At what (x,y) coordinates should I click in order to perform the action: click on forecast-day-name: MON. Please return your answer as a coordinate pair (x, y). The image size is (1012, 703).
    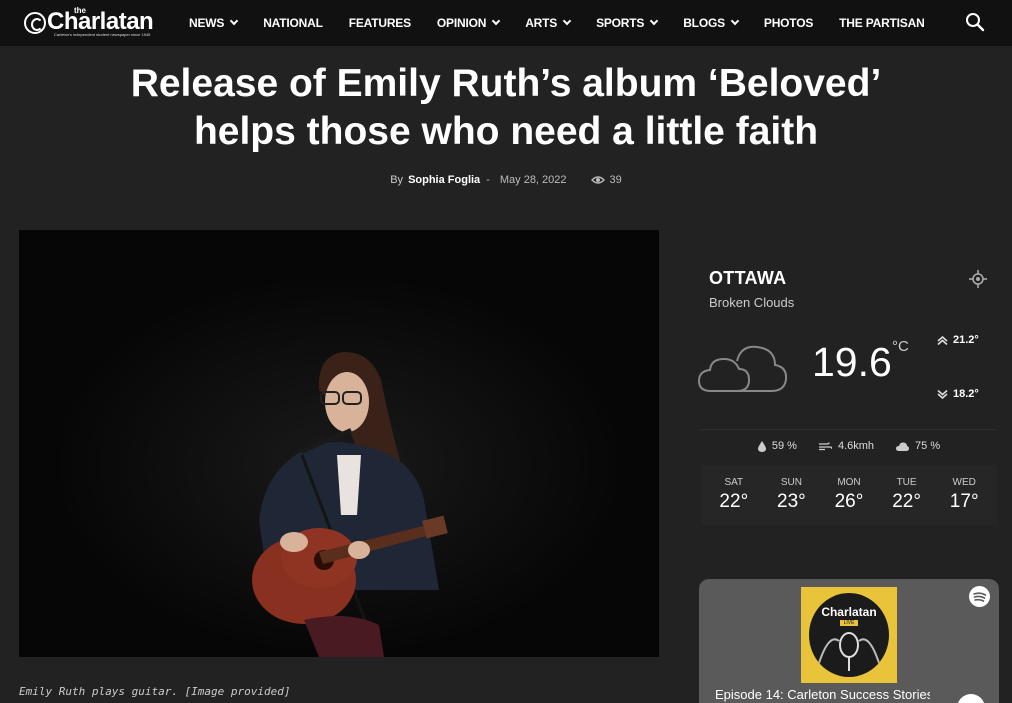
    Looking at the image, I should click on (849, 482).